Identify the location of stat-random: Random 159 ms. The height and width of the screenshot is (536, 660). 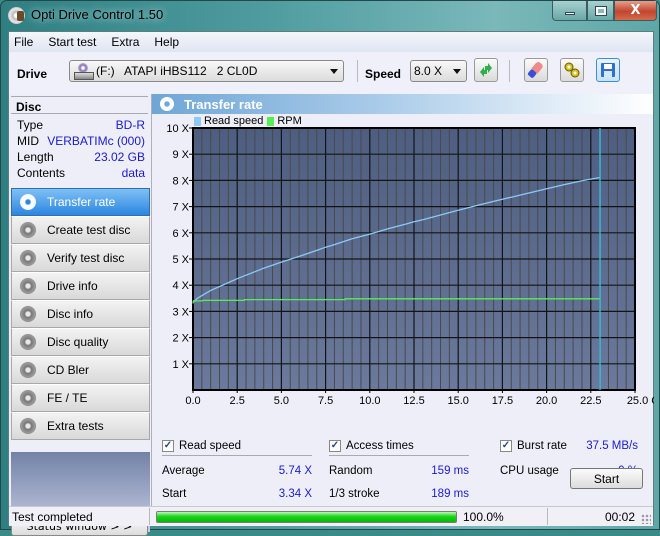
(399, 470).